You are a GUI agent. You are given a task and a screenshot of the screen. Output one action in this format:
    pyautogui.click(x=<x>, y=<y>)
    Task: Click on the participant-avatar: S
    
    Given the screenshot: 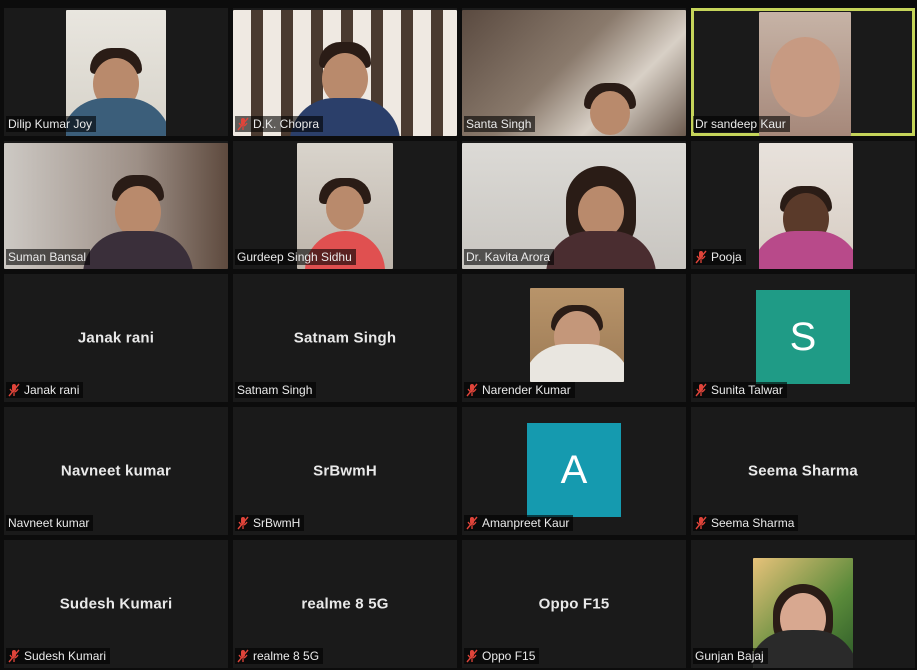 What is the action you would take?
    pyautogui.click(x=803, y=337)
    